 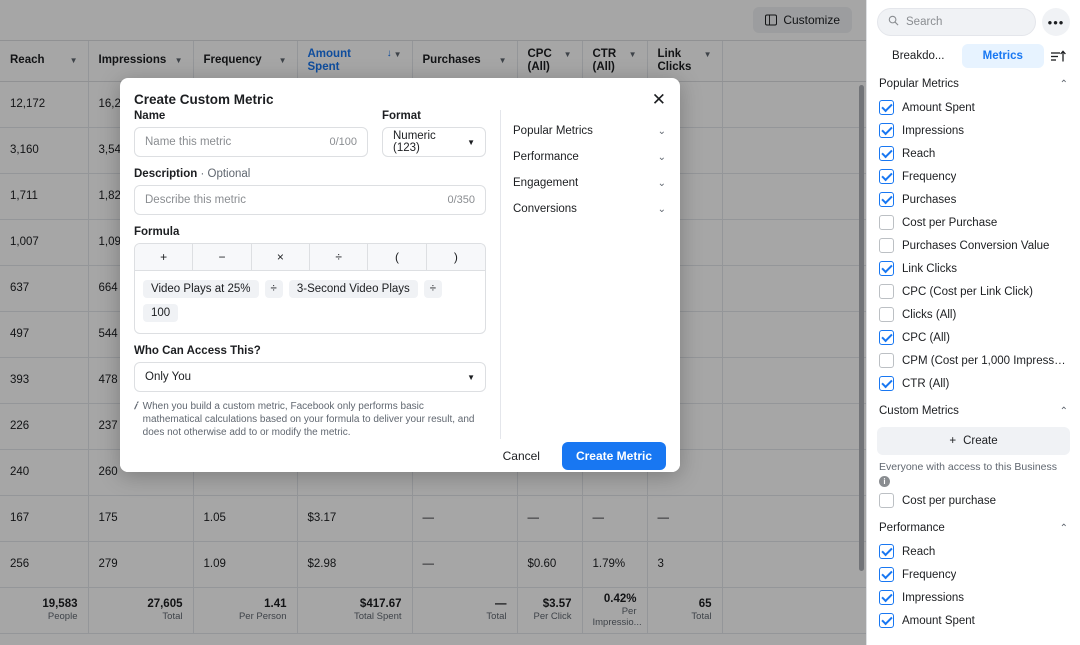 What do you see at coordinates (949, 500) in the screenshot?
I see `sidebar-metric-label: Cost per purchase` at bounding box center [949, 500].